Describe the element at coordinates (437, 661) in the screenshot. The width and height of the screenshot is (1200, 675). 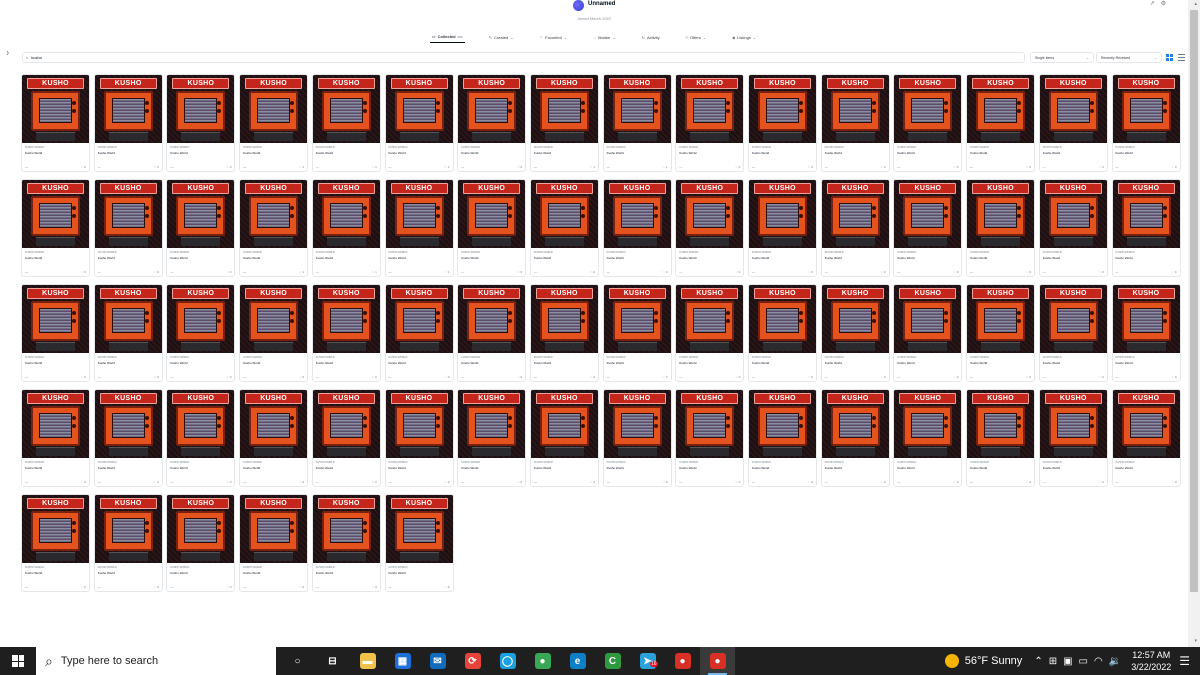
I see `taskbar-app: ✉` at that location.